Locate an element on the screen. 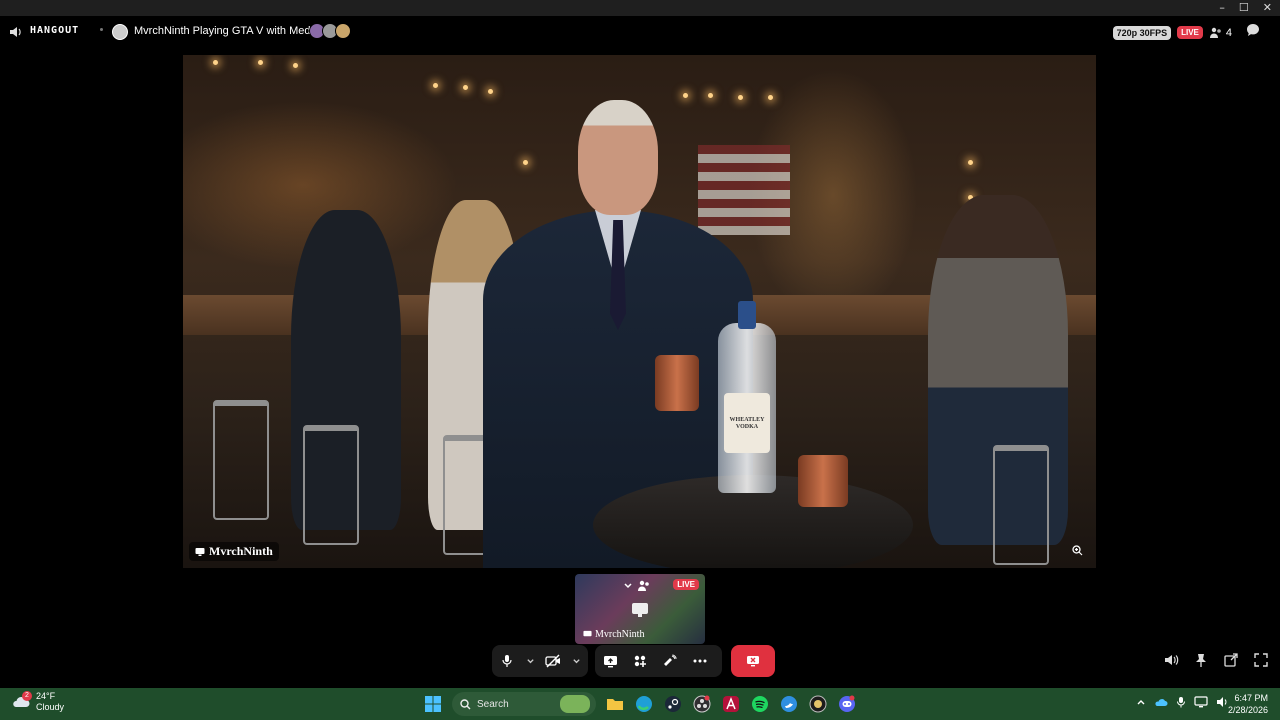 The width and height of the screenshot is (1280, 720). soundboard-button is located at coordinates (670, 661).